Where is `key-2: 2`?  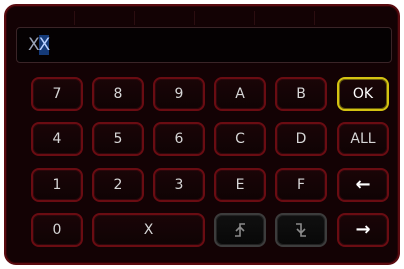
key-2: 2 is located at coordinates (118, 185).